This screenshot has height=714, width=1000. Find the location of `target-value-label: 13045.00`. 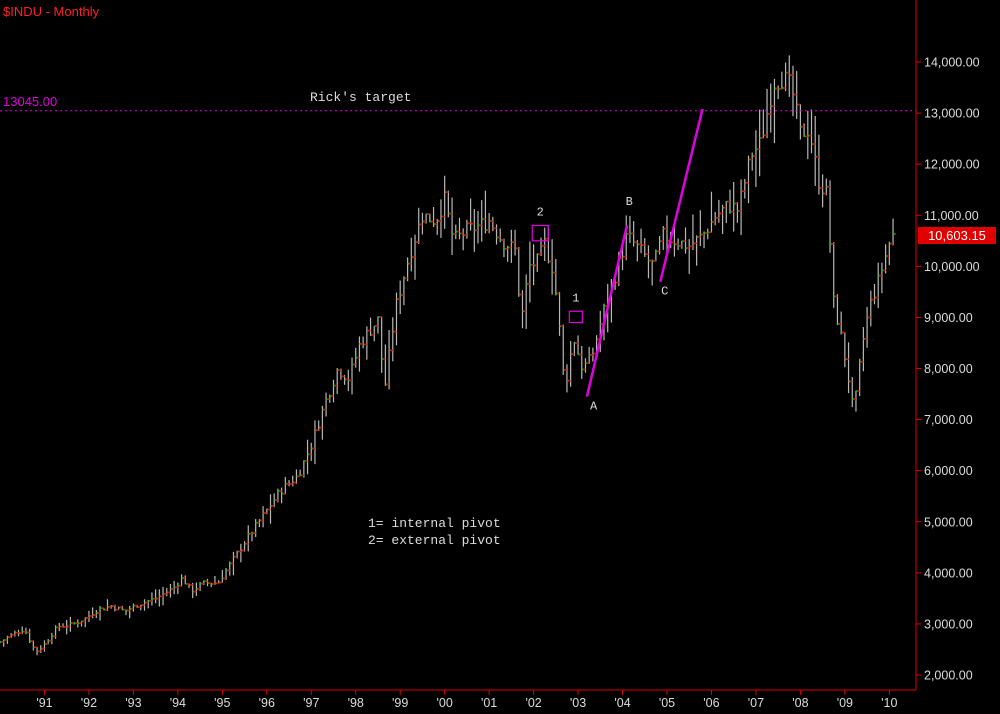

target-value-label: 13045.00 is located at coordinates (30, 101).